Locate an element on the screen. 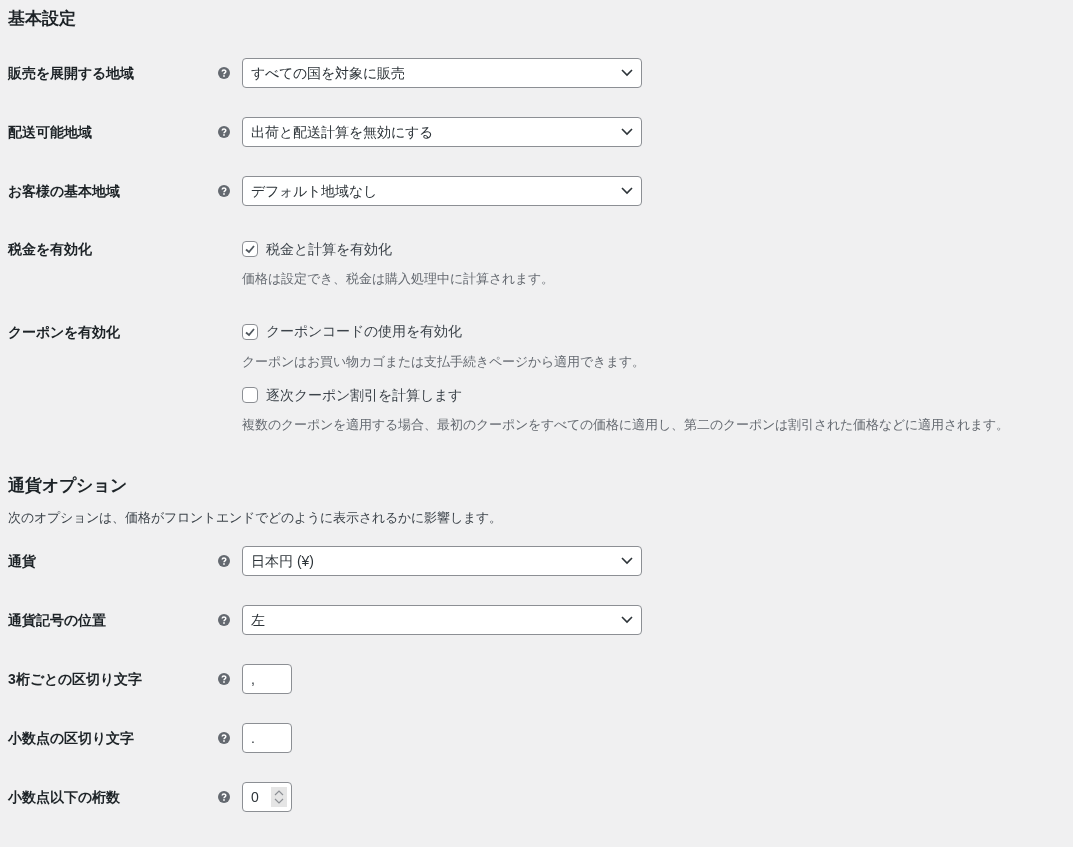 This screenshot has height=847, width=1073. field-label: 通貨記号の位置 is located at coordinates (57, 620).